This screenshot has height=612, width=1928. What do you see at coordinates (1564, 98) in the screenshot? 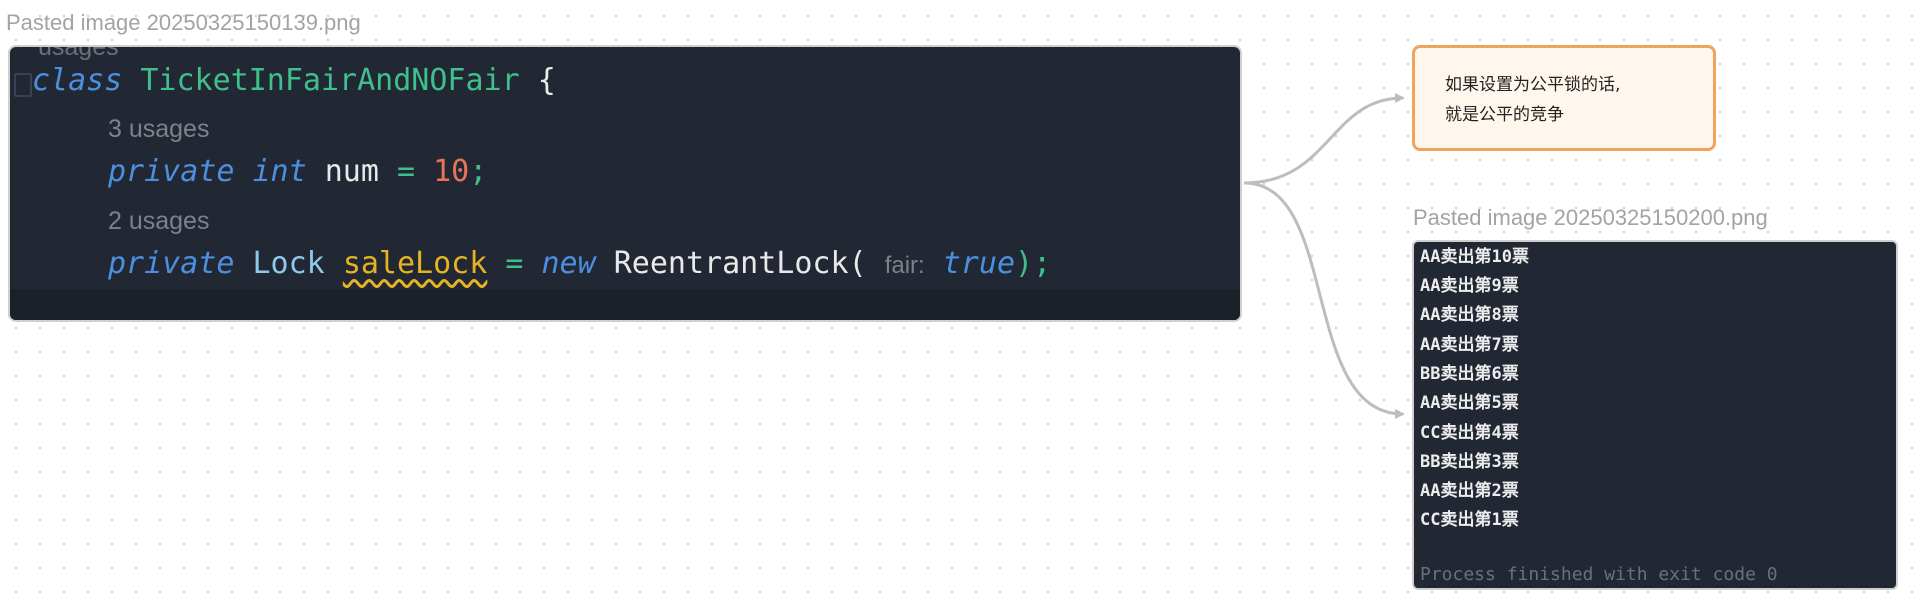
I see `note-card: 如果设置为公平锁的话, 就是公平的竞争` at bounding box center [1564, 98].